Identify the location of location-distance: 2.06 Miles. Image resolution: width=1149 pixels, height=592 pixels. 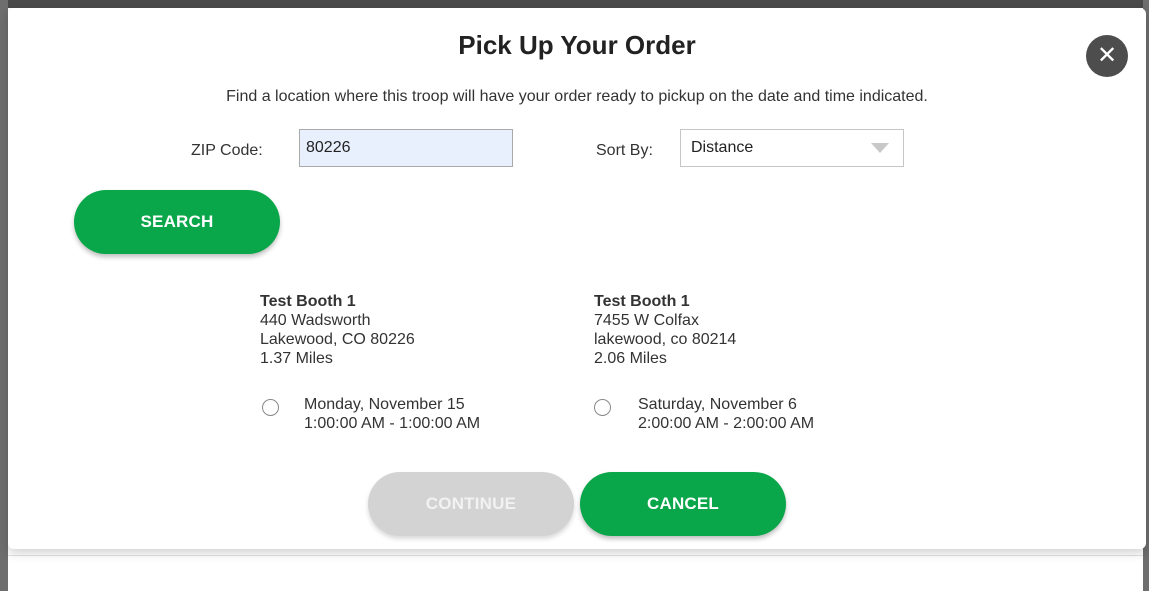
(630, 358).